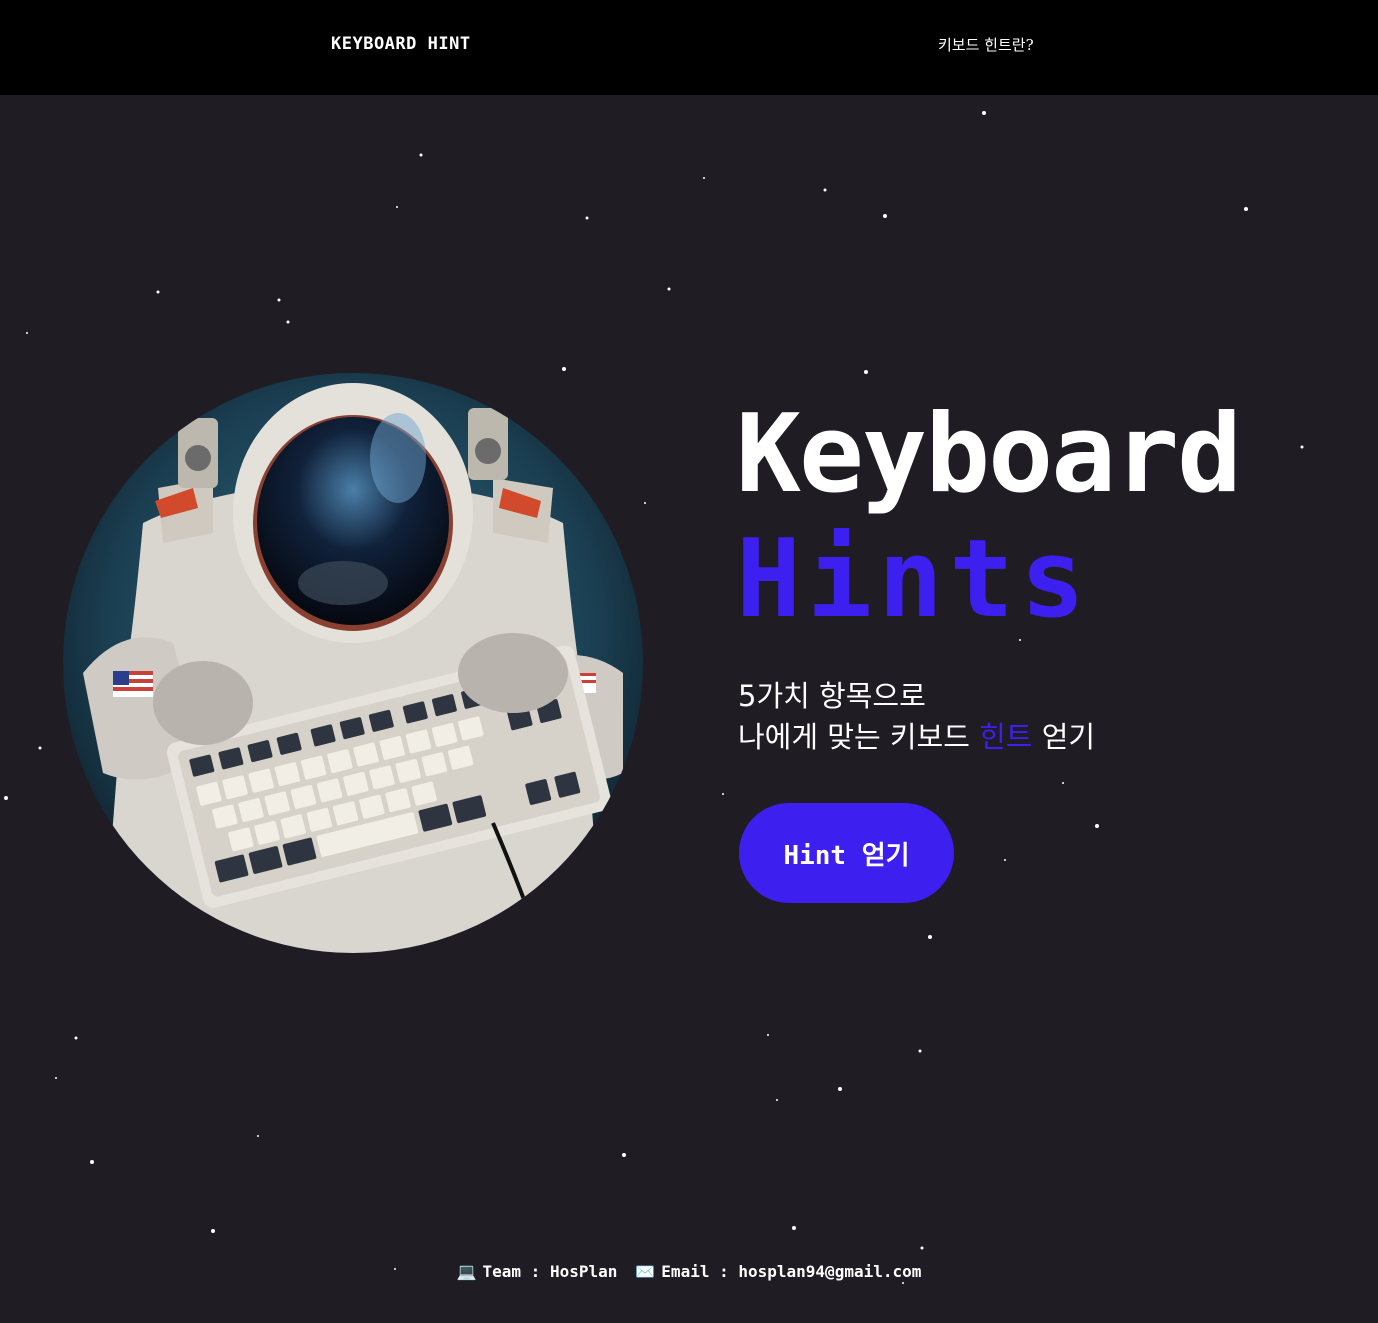 Image resolution: width=1378 pixels, height=1323 pixels. What do you see at coordinates (859, 737) in the screenshot?
I see `subtitle-text: 나에게 맞는 키보드` at bounding box center [859, 737].